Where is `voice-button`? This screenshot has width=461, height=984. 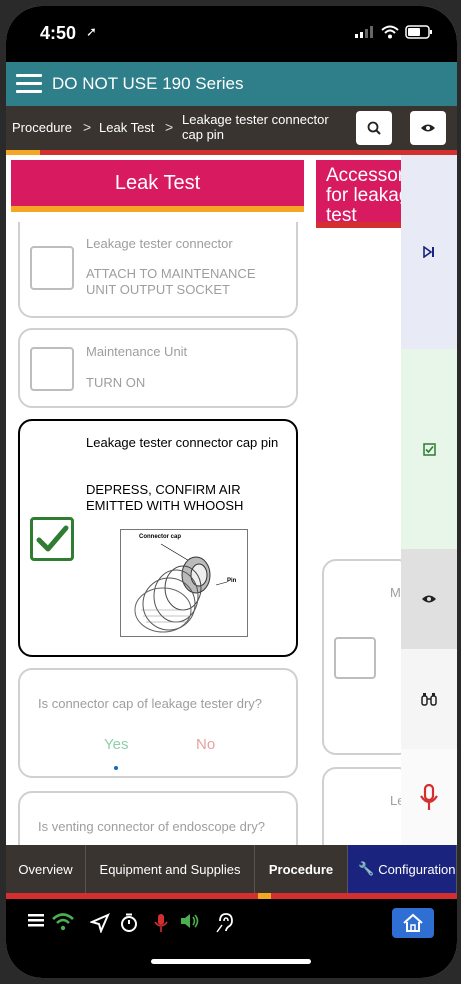 voice-button is located at coordinates (429, 798).